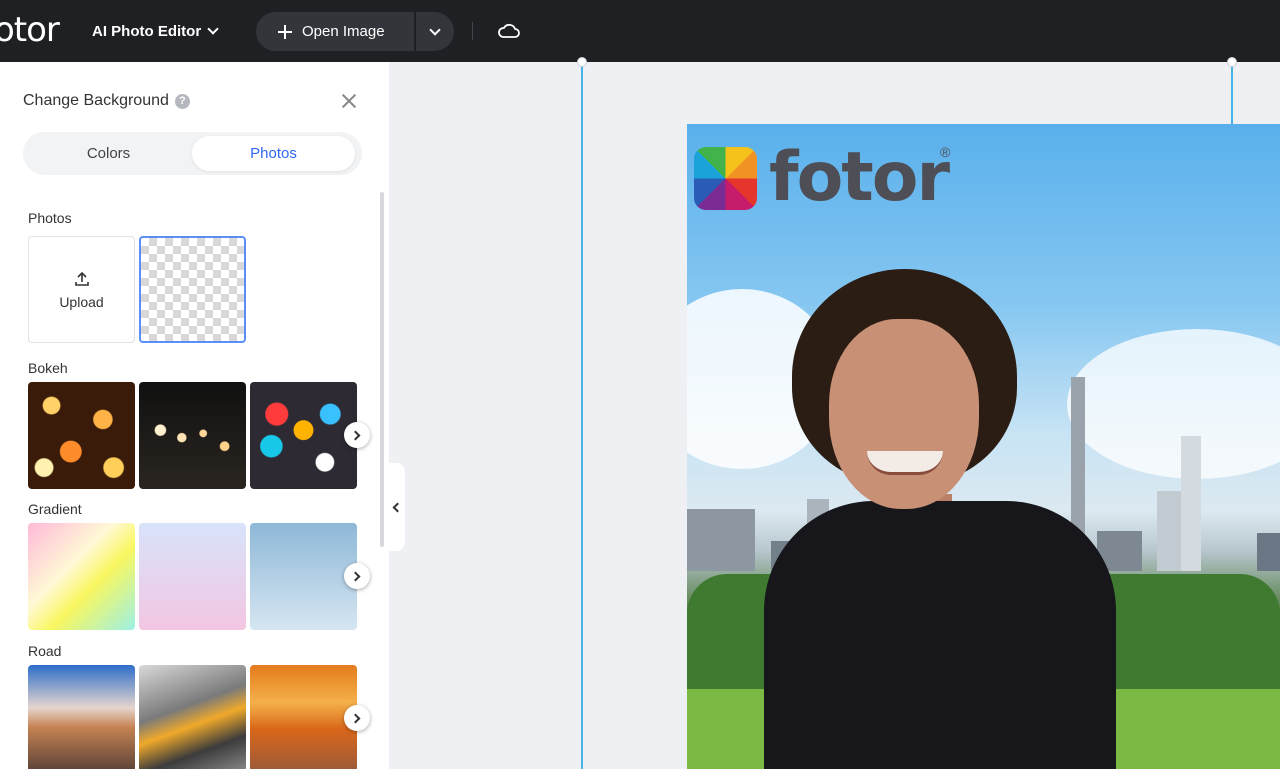 Image resolution: width=1280 pixels, height=769 pixels. What do you see at coordinates (640, 31) in the screenshot?
I see `top-bar: otor AI Photo Editor Open Image` at bounding box center [640, 31].